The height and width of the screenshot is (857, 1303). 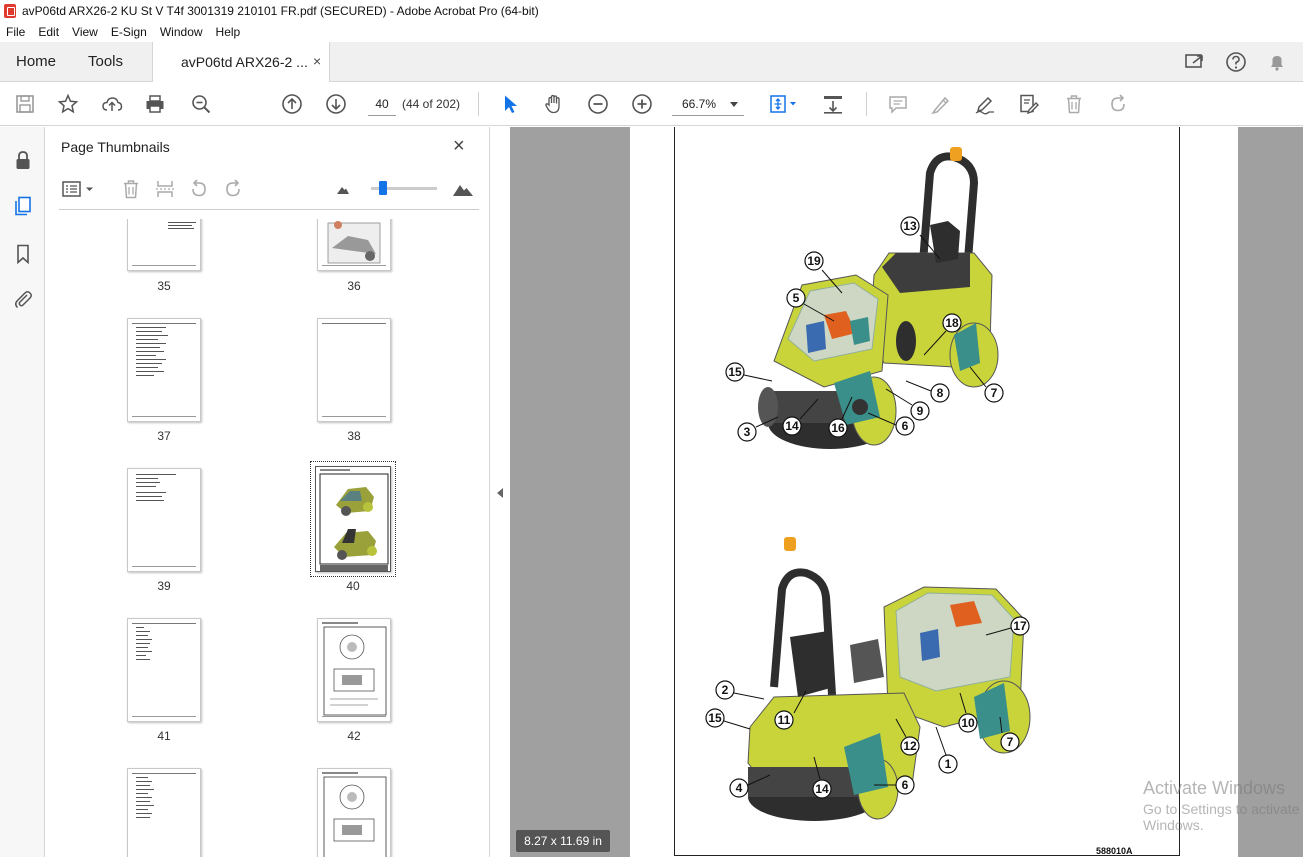 What do you see at coordinates (317, 61) in the screenshot?
I see `tab-close-button: ×` at bounding box center [317, 61].